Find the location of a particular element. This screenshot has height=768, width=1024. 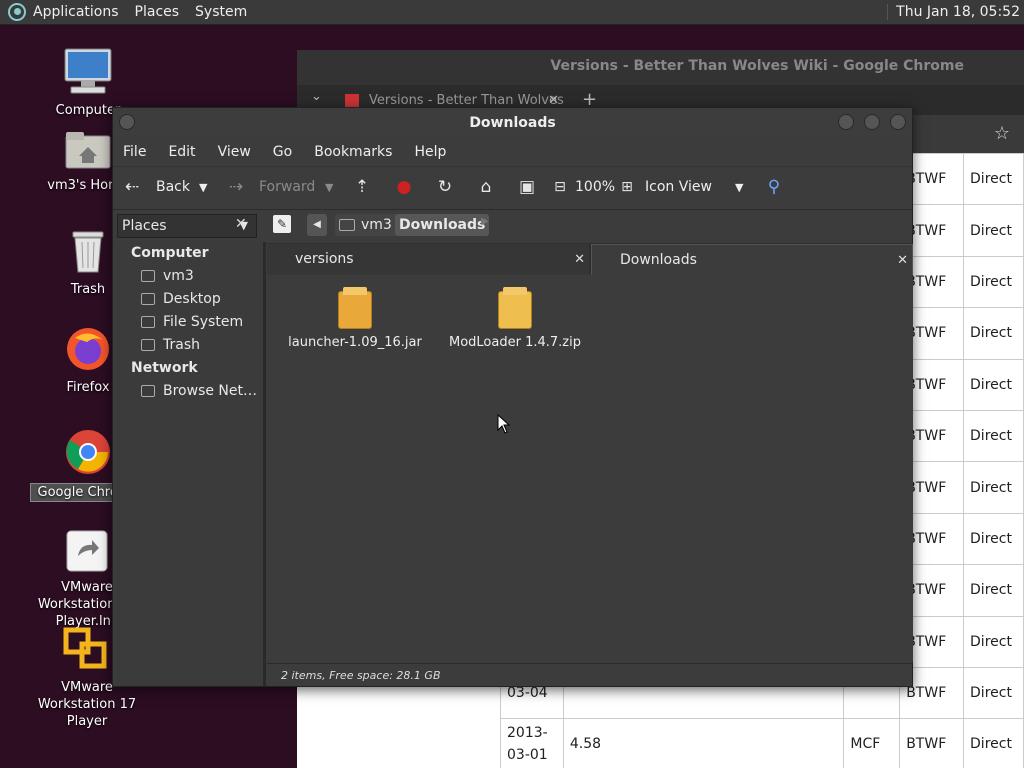

forward-button: Forward is located at coordinates (287, 187).